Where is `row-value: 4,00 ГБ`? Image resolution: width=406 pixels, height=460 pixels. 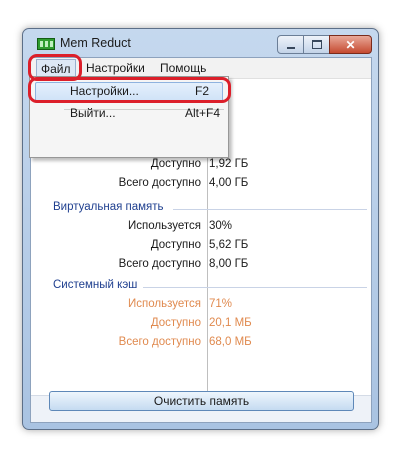 row-value: 4,00 ГБ is located at coordinates (229, 183).